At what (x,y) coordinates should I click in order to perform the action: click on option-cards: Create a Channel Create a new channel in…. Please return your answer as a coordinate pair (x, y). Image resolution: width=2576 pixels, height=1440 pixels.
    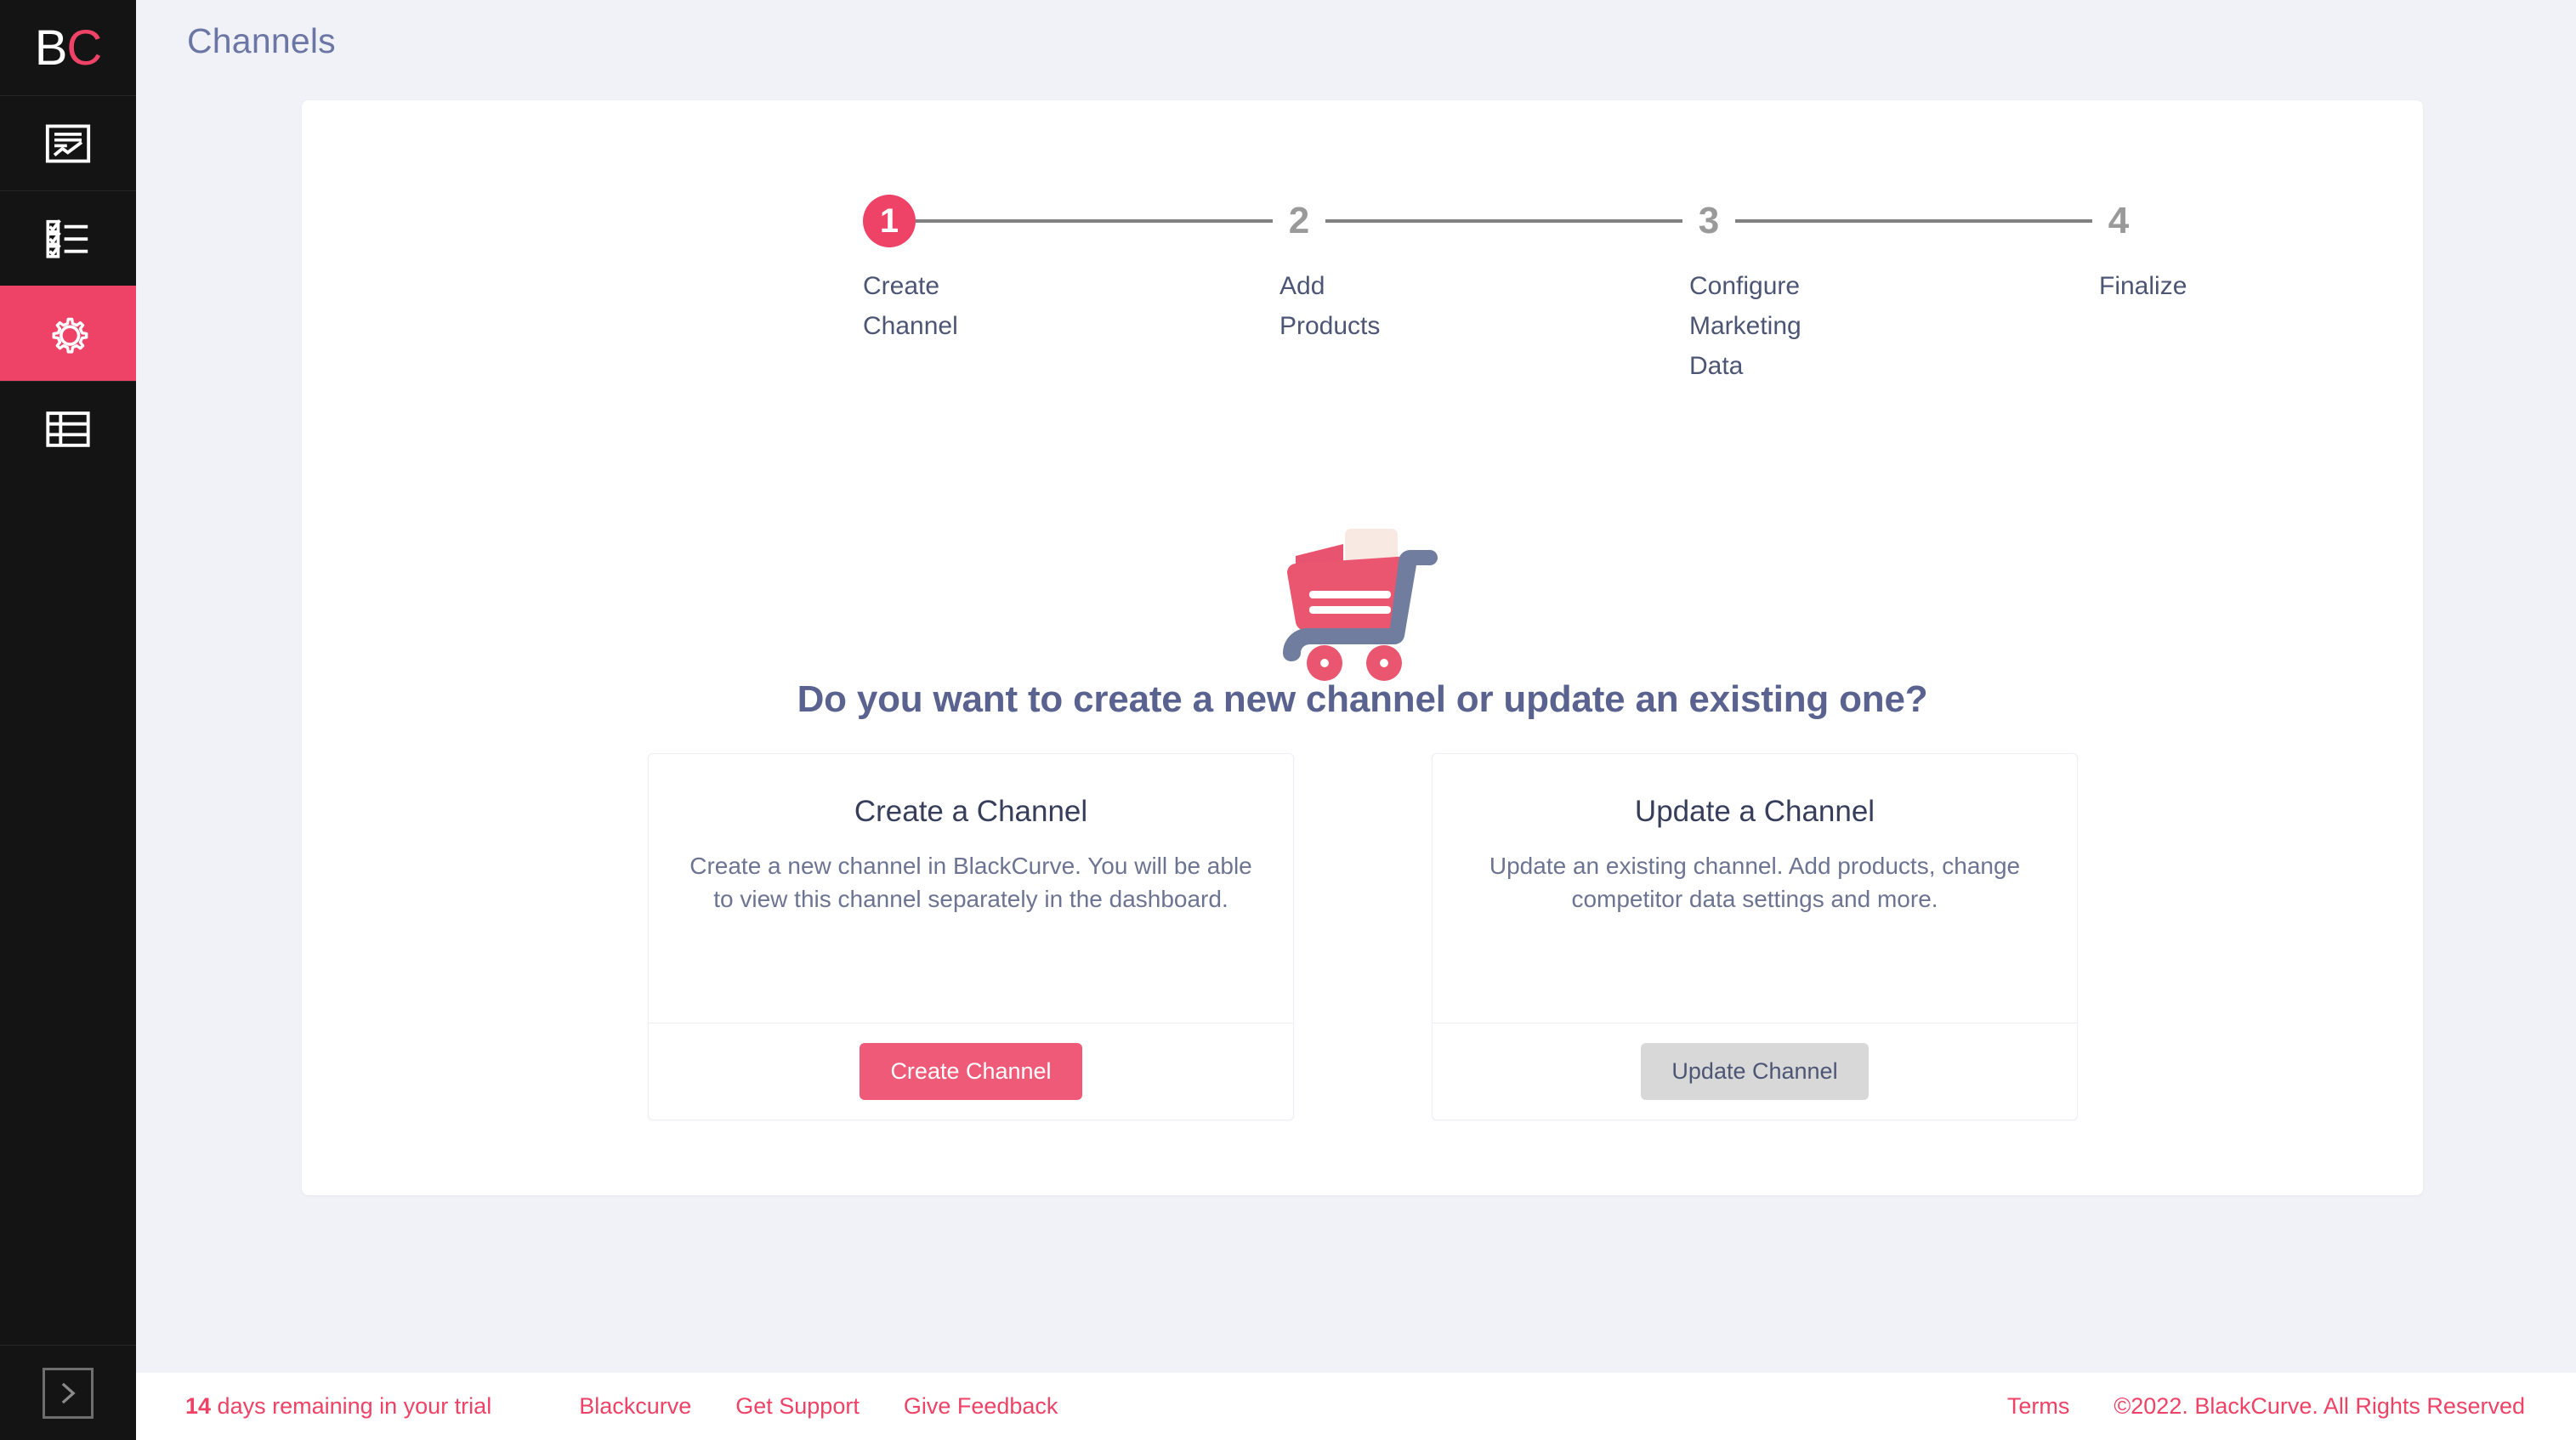
    Looking at the image, I should click on (1363, 936).